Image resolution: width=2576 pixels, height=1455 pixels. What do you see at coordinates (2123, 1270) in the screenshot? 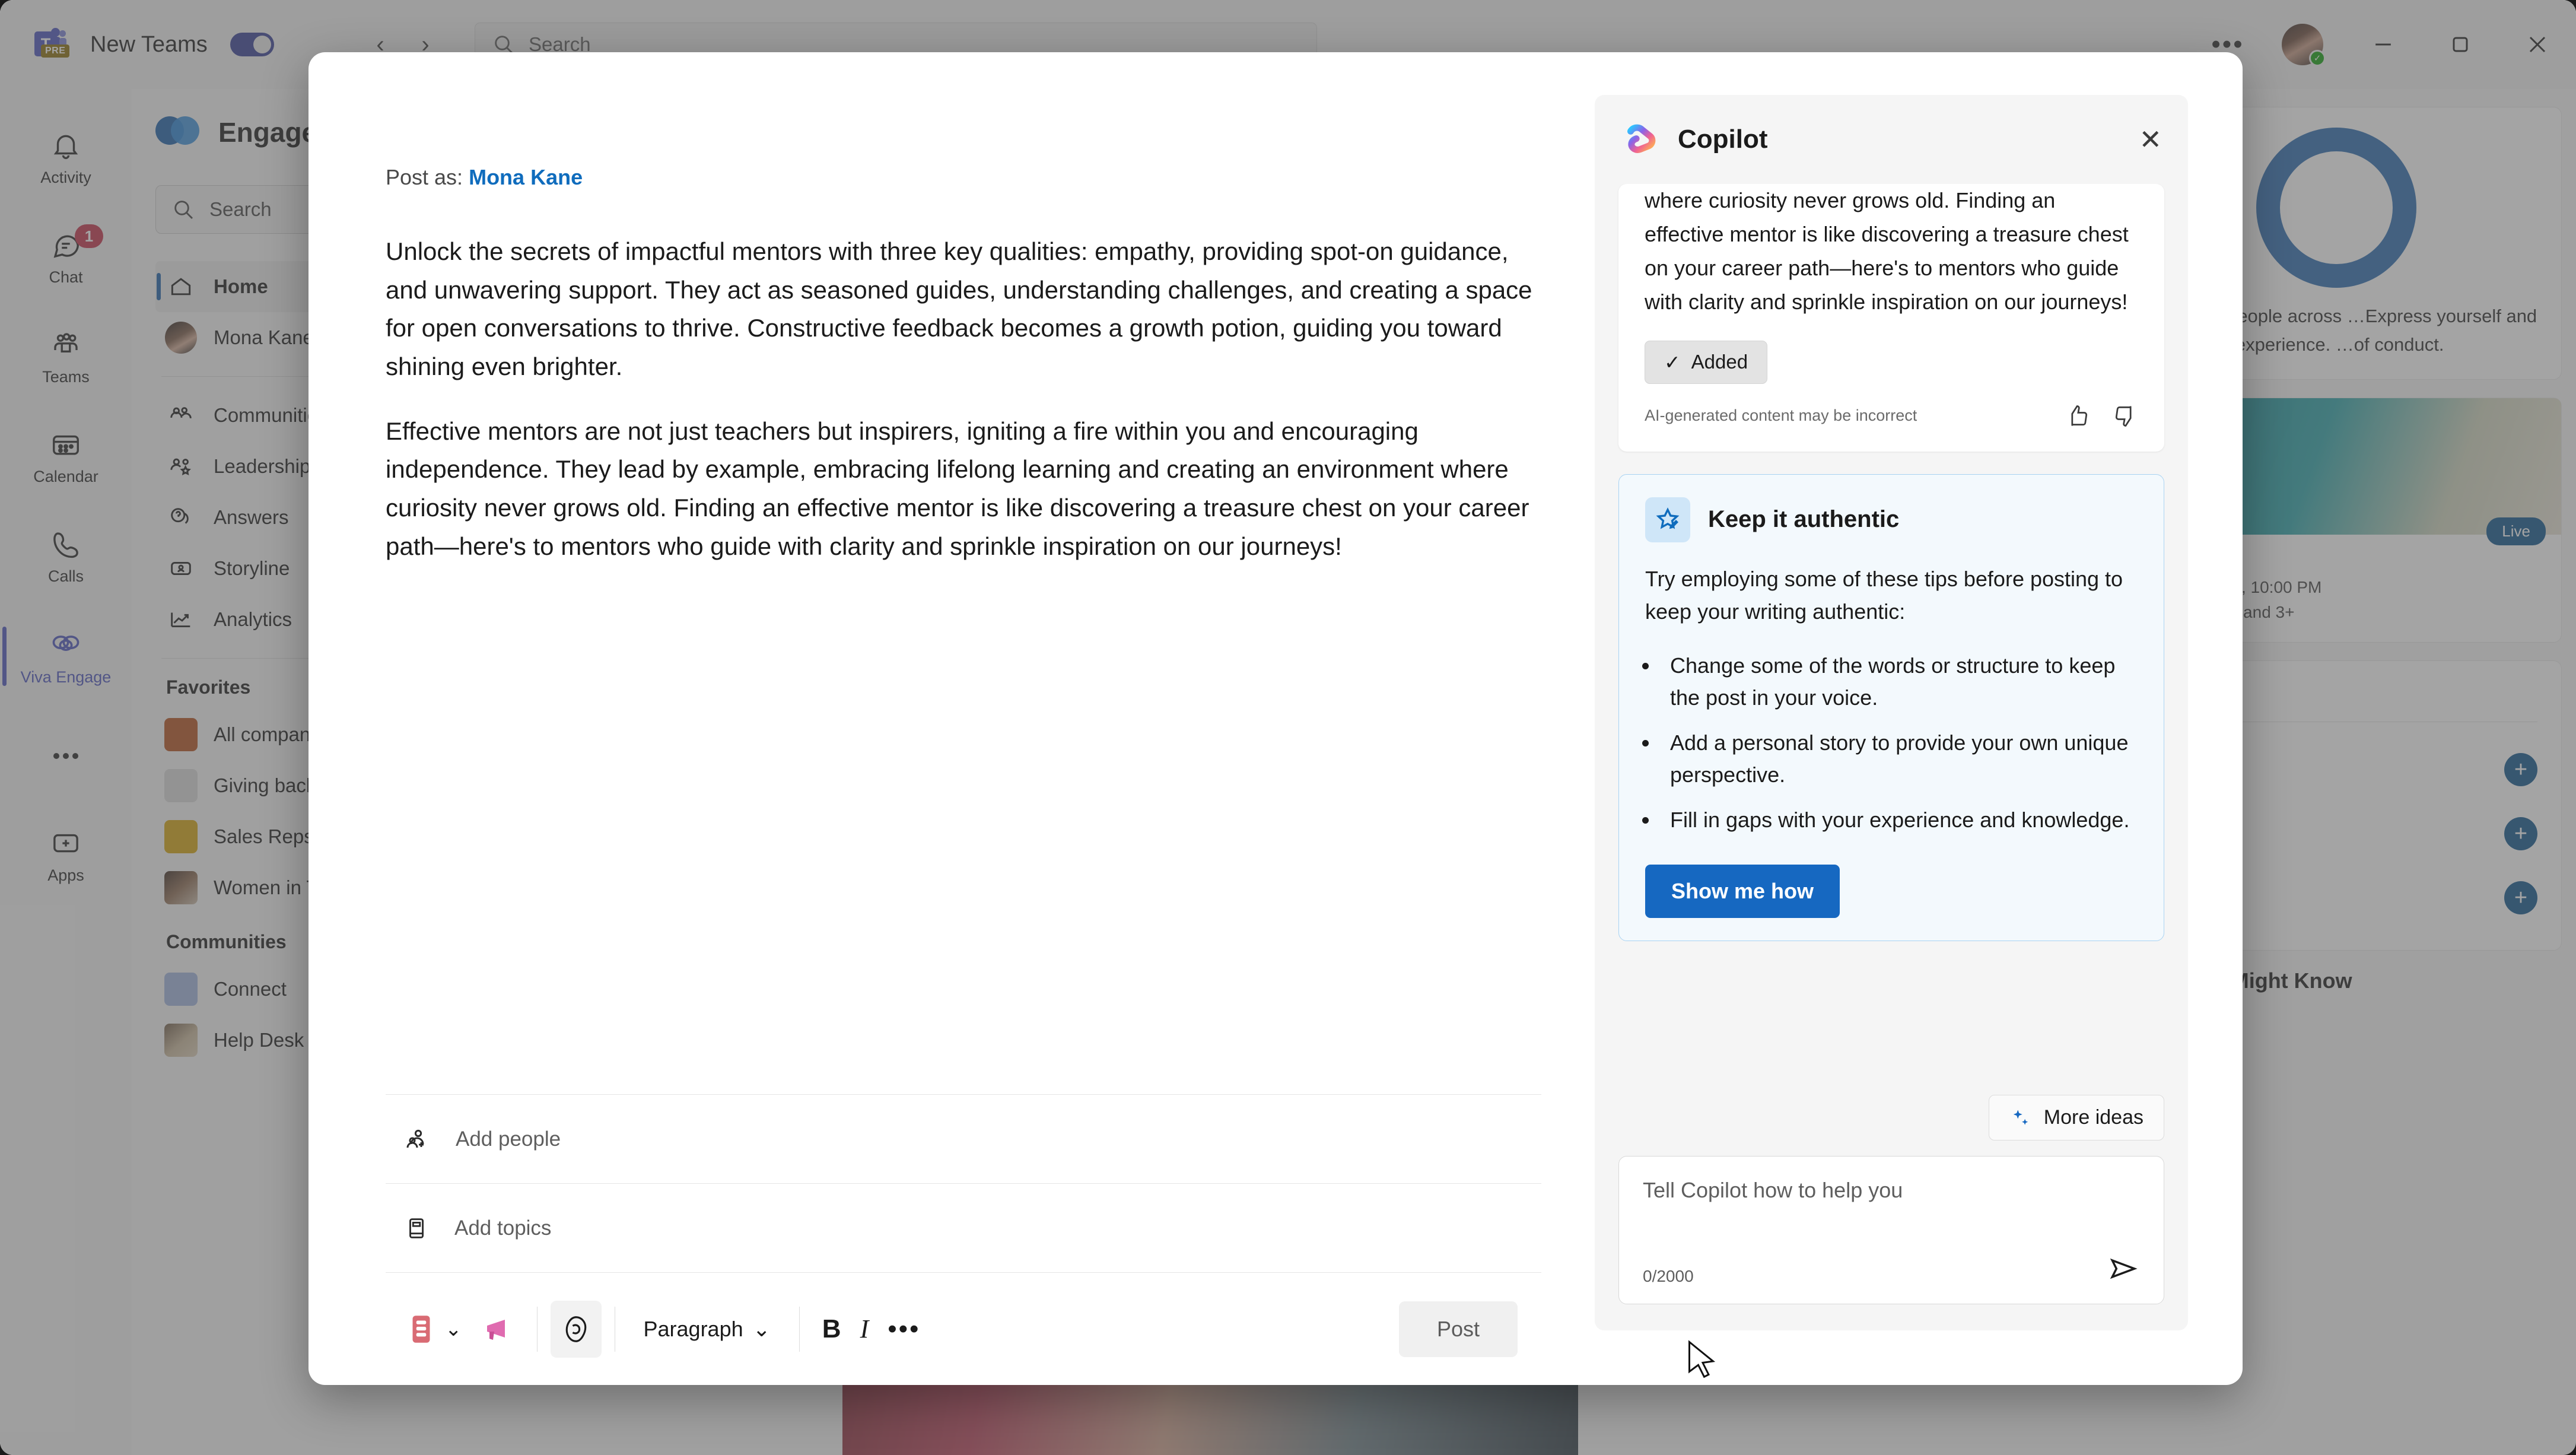
I see `send-icon` at bounding box center [2123, 1270].